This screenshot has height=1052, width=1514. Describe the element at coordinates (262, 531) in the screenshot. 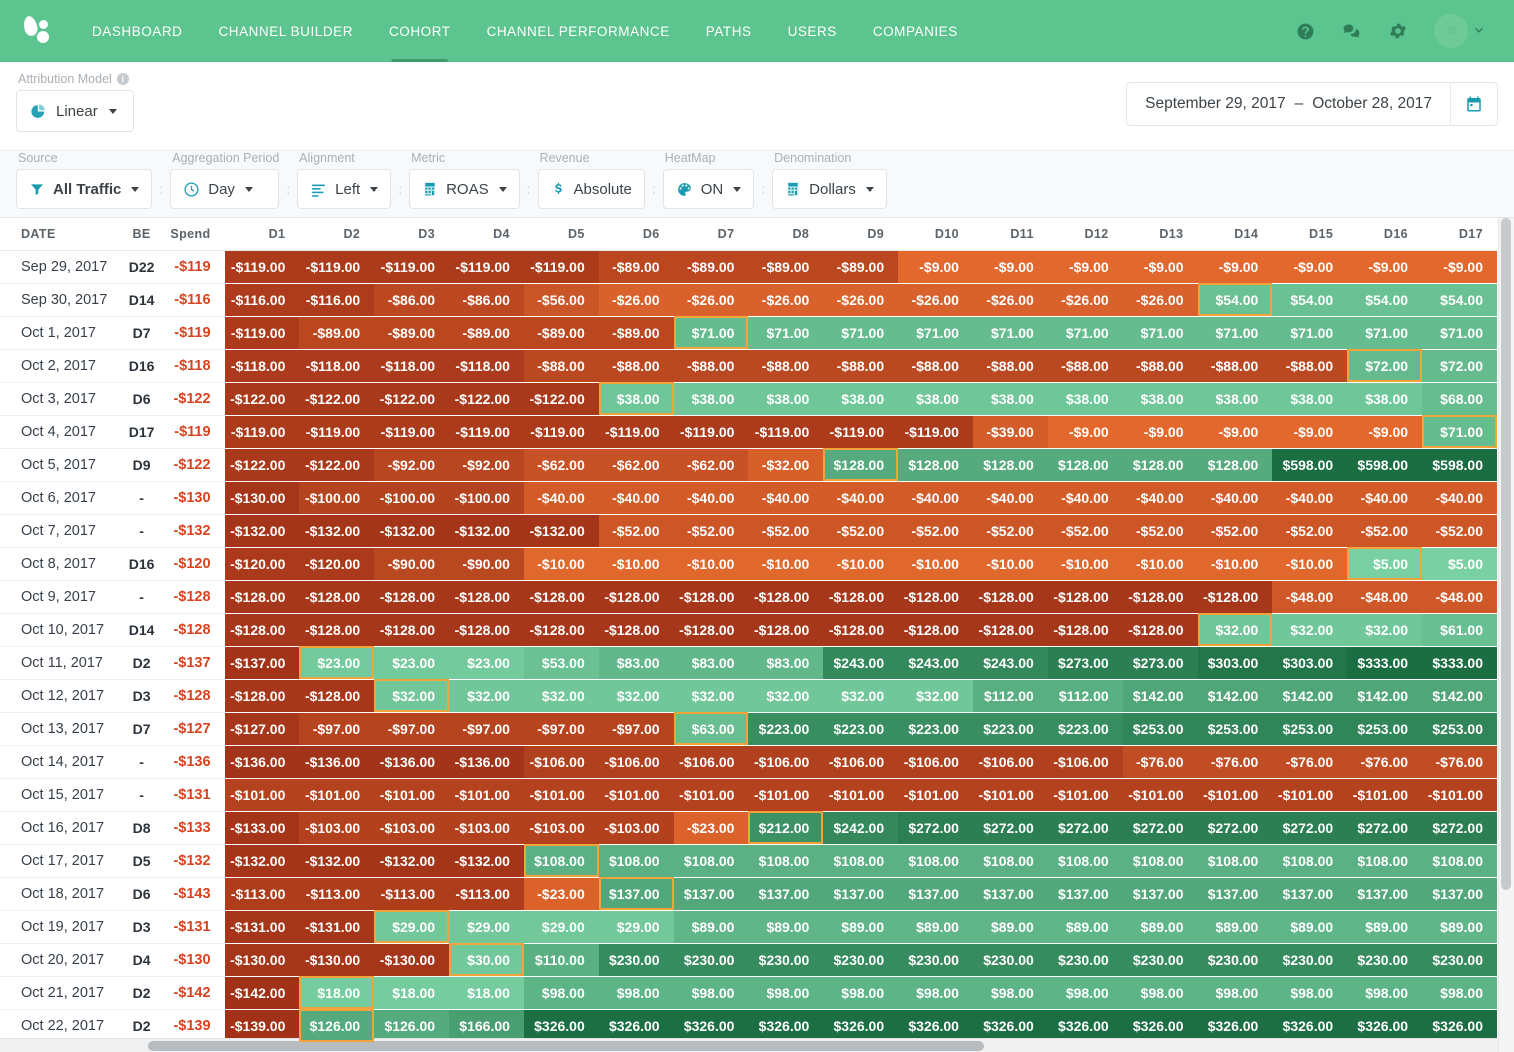

I see `cell-d1: -$132.00` at that location.